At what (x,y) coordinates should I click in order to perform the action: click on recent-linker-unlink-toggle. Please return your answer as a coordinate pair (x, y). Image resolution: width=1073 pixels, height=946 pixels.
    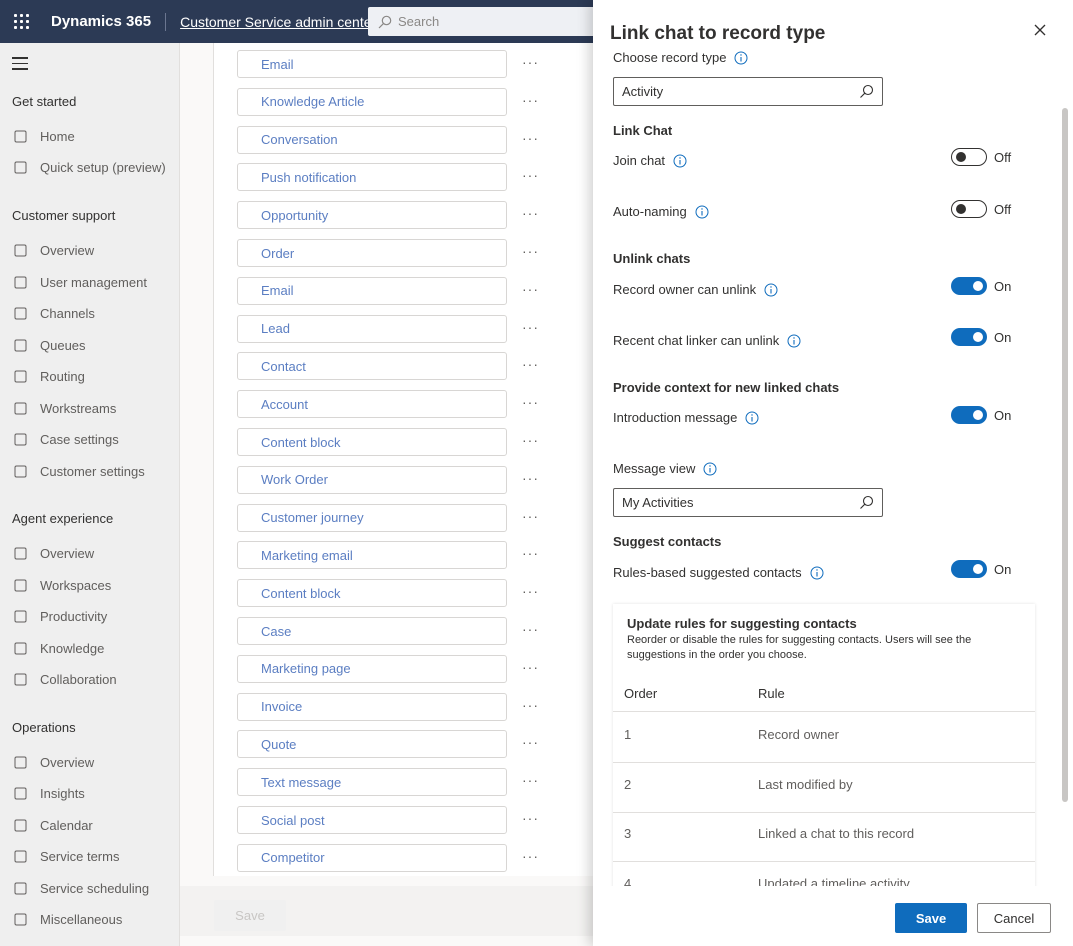
    Looking at the image, I should click on (969, 337).